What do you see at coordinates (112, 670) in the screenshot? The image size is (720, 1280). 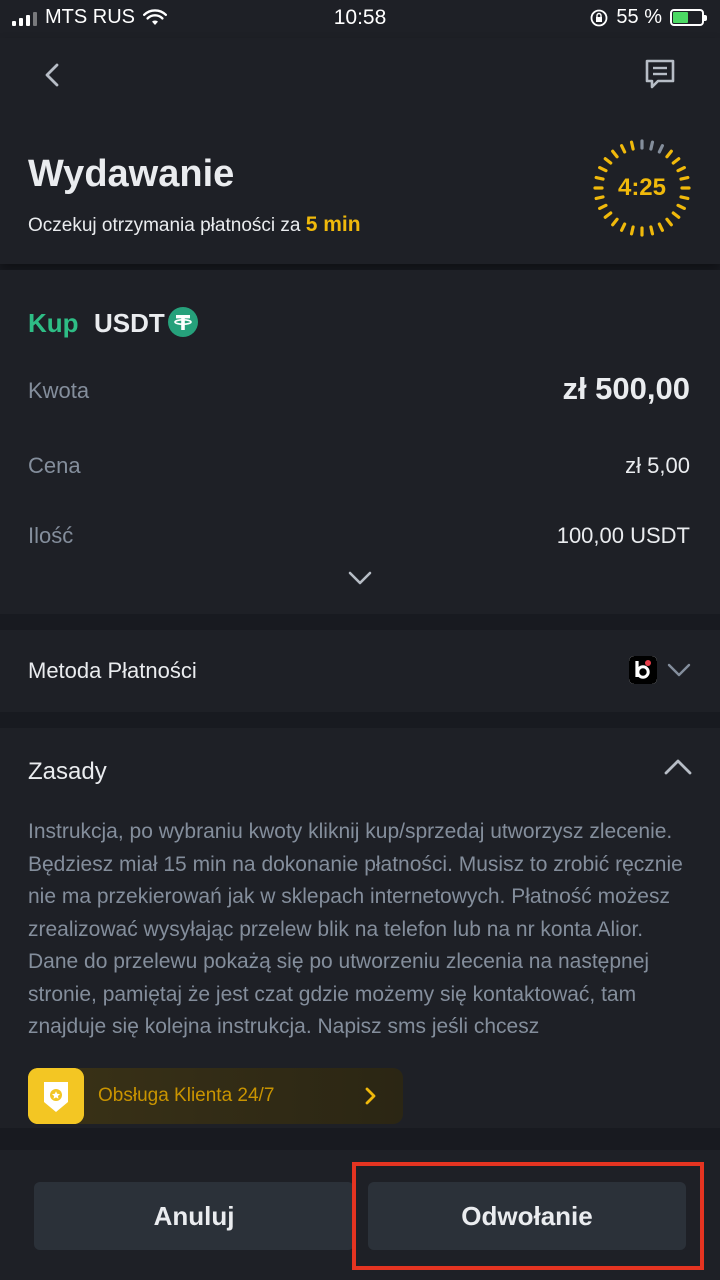 I see `payment-method-label: Metoda Płatności` at bounding box center [112, 670].